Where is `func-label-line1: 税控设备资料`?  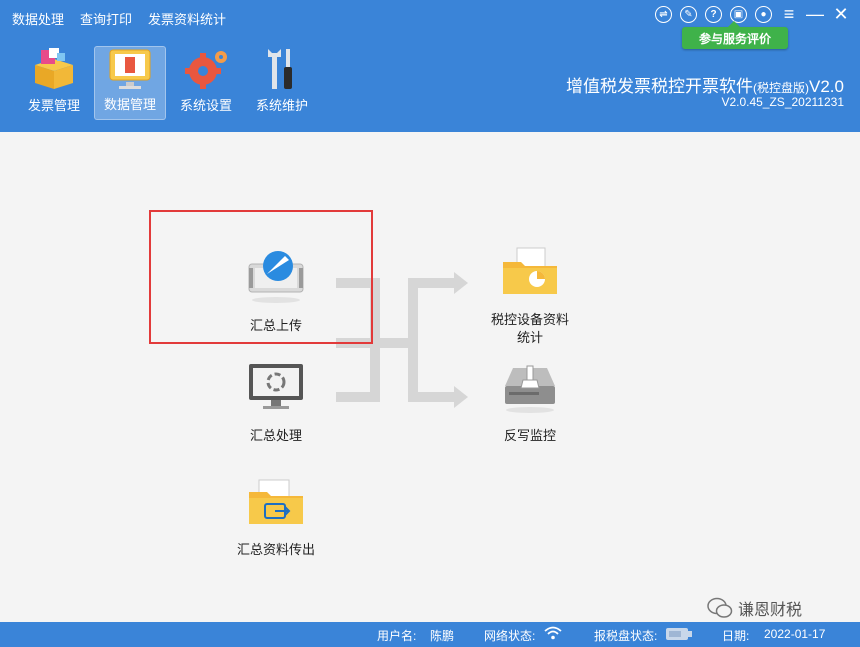
func-label-line1: 税控设备资料 is located at coordinates (529, 319).